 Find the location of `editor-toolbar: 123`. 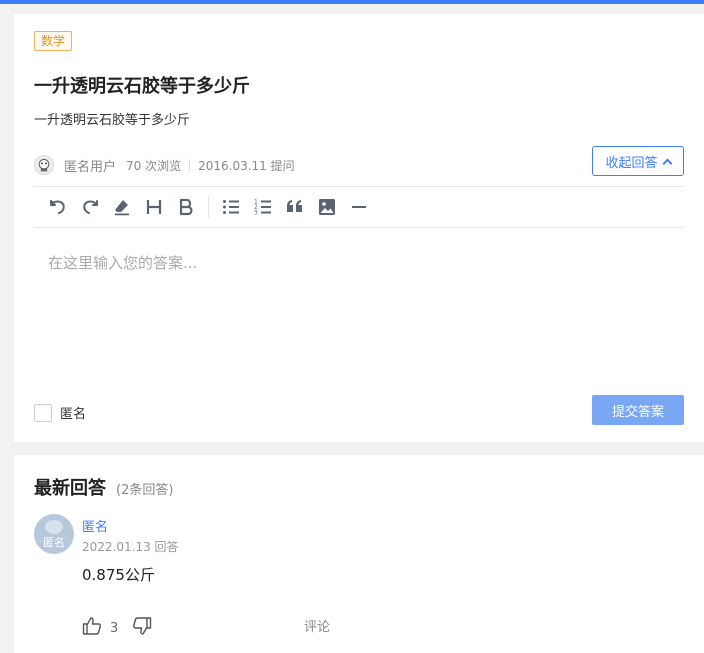

editor-toolbar: 123 is located at coordinates (359, 207).